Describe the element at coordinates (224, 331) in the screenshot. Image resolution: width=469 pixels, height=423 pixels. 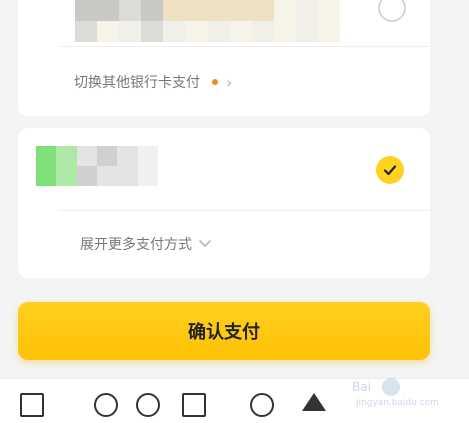
I see `confirm-payment-button: 确认支付` at that location.